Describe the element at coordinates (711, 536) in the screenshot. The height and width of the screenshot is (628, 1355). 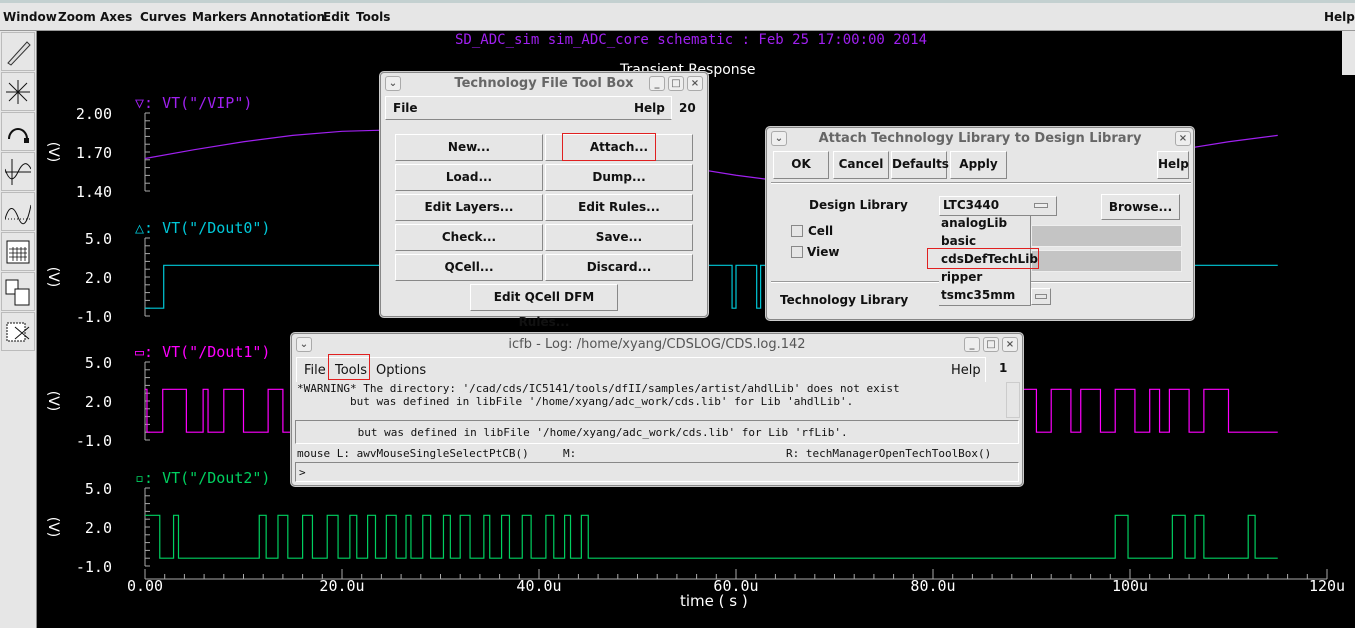
I see `series-line` at that location.